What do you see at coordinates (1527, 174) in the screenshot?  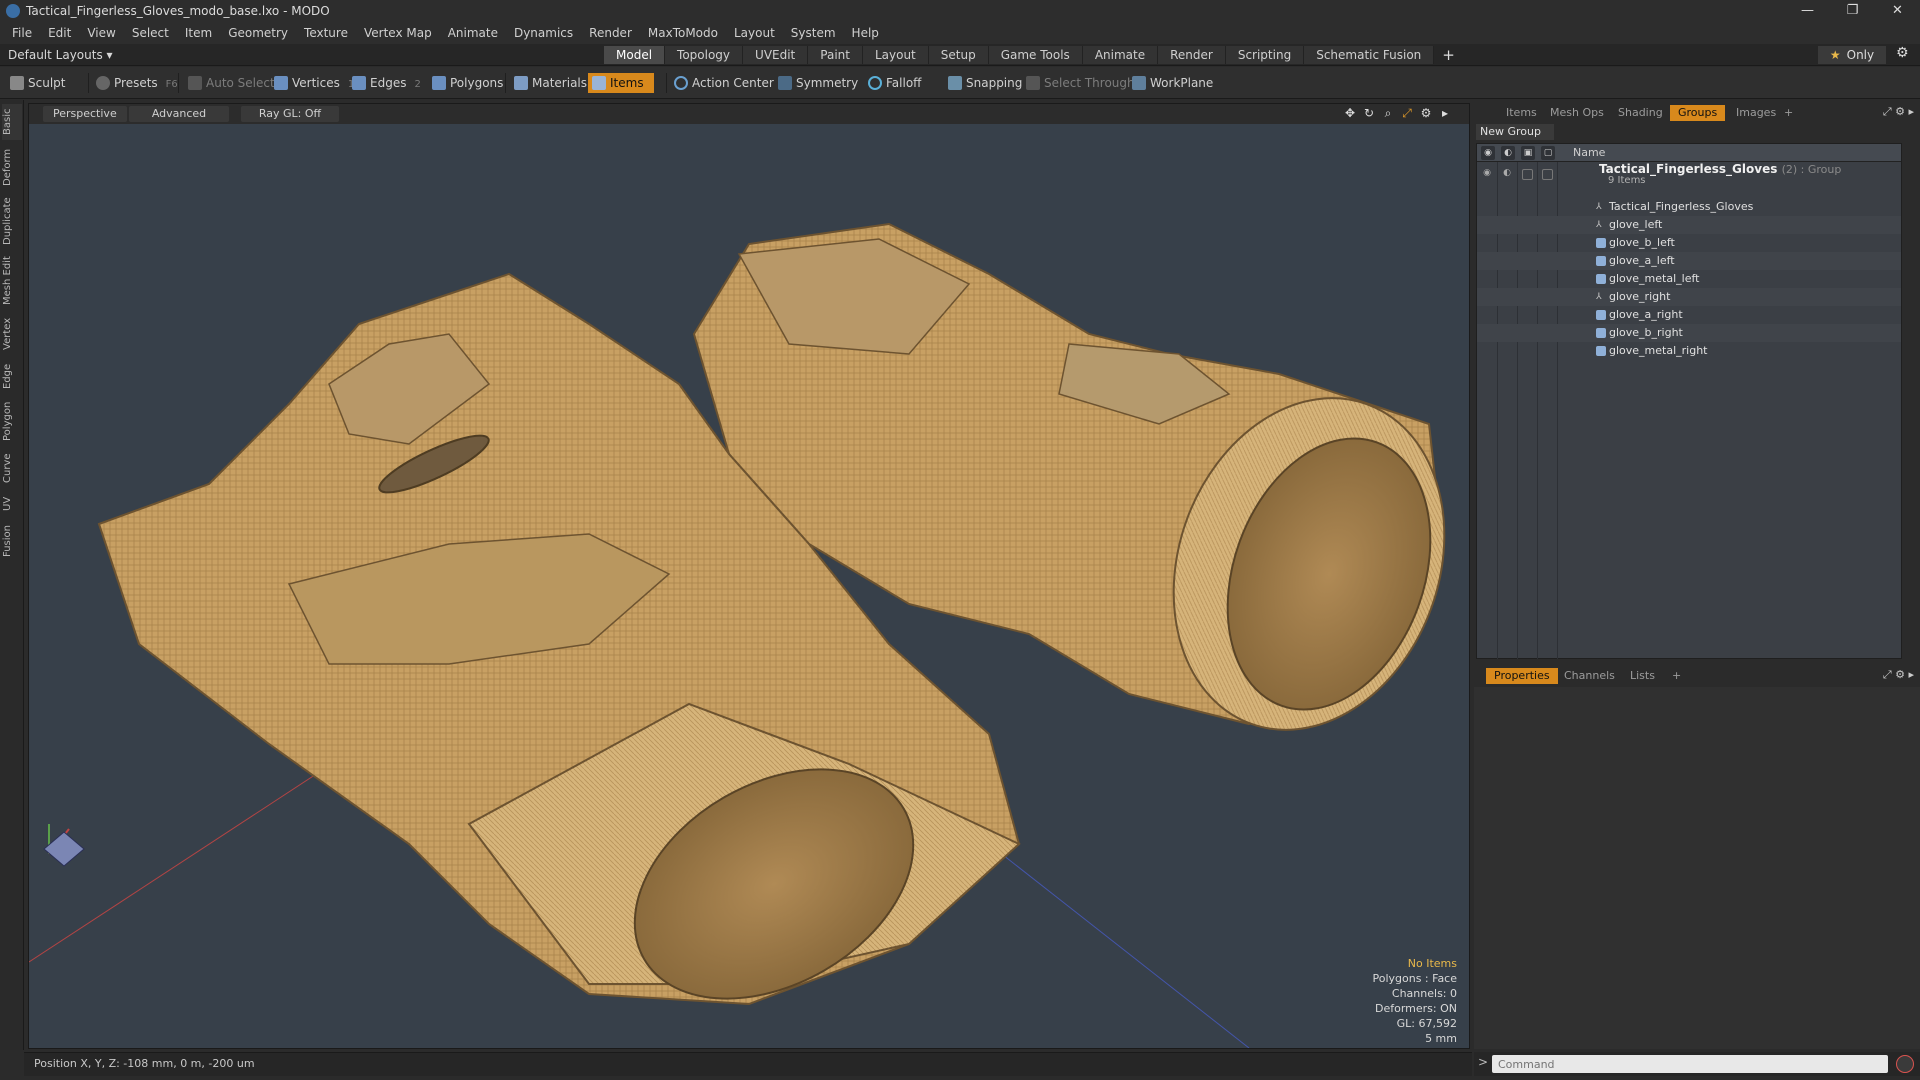 I see `lock-checkbox` at bounding box center [1527, 174].